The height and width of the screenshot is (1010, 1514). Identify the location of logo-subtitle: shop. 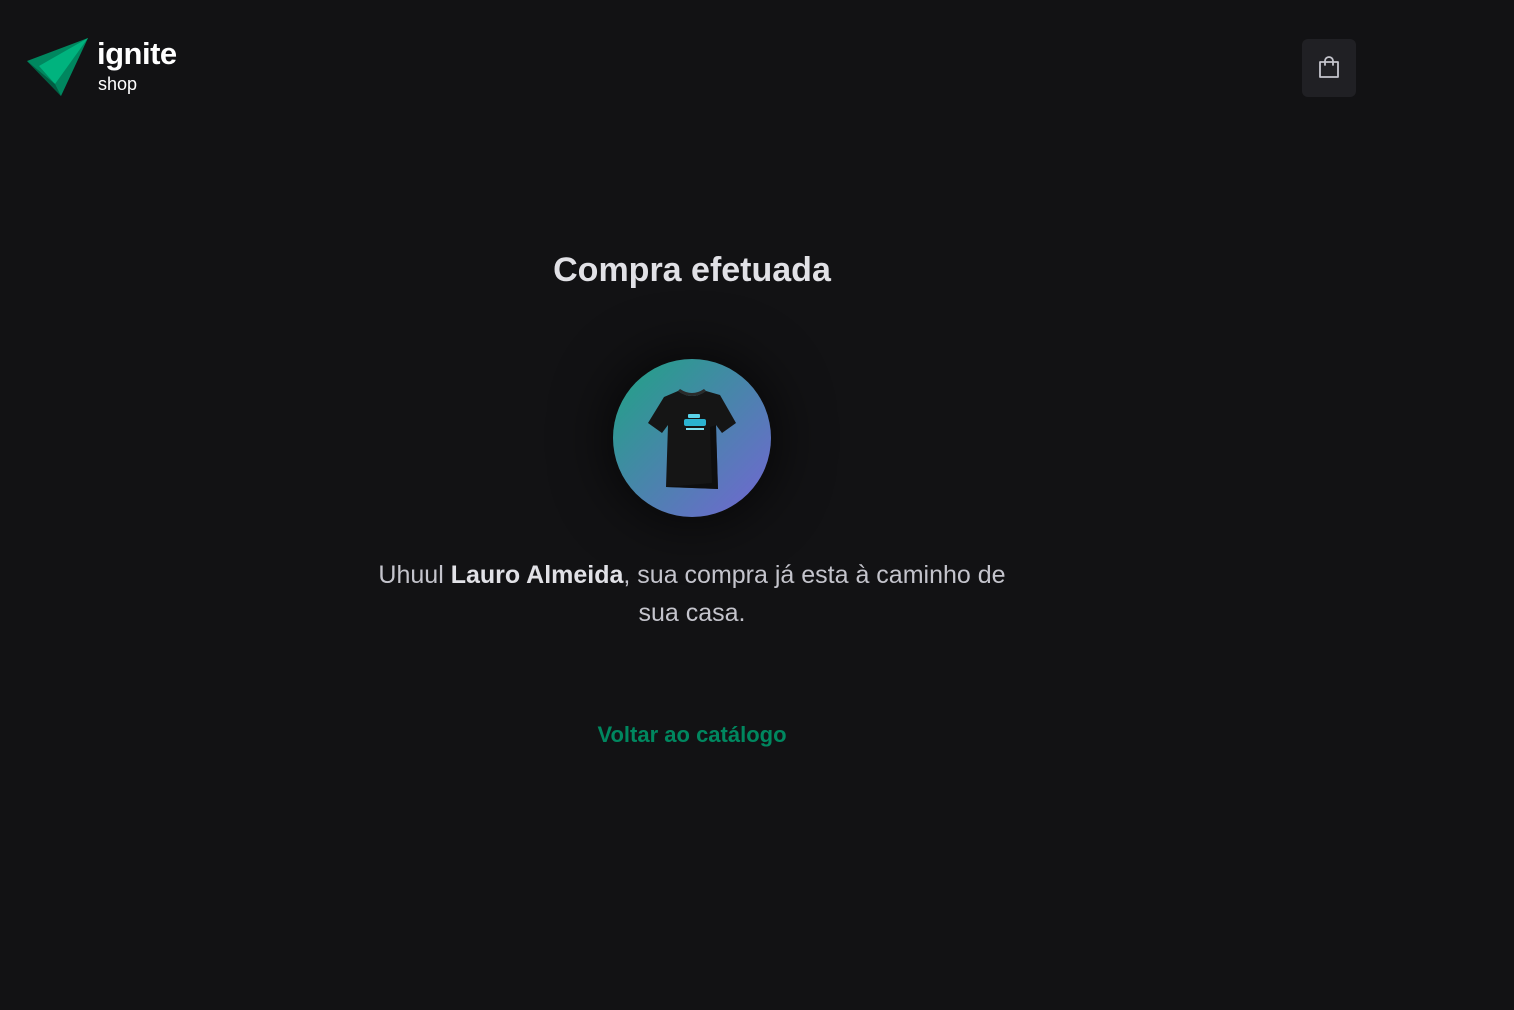
(118, 84).